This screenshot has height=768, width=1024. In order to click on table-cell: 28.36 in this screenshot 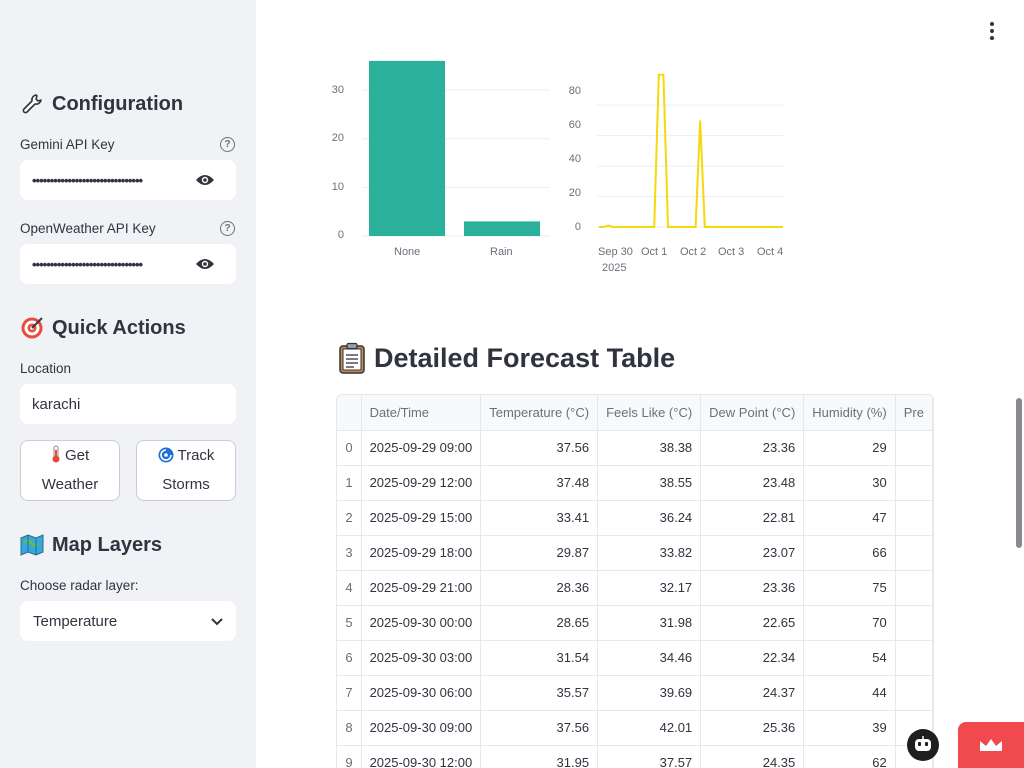, I will do `click(539, 588)`.